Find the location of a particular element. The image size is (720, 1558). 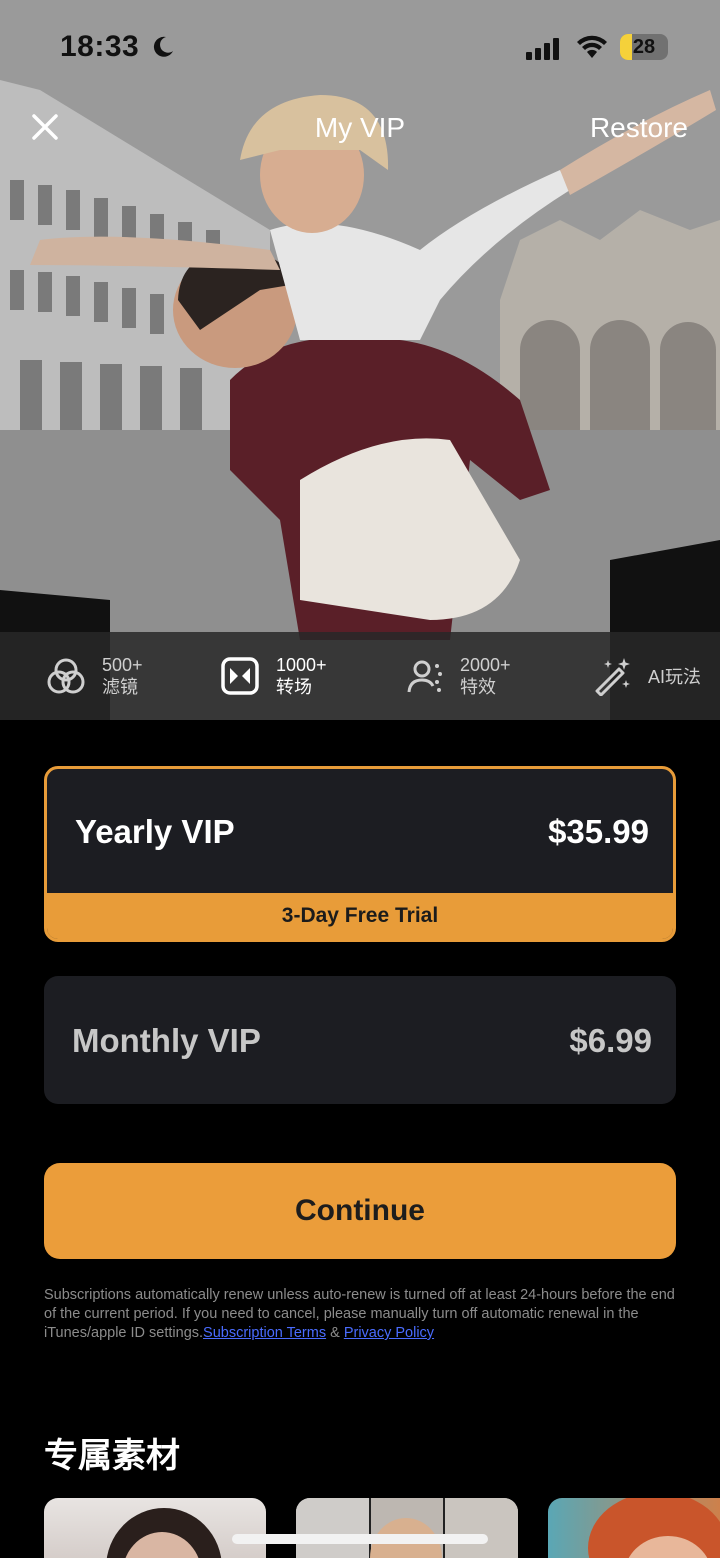

battery-indicator: 28 is located at coordinates (644, 47).